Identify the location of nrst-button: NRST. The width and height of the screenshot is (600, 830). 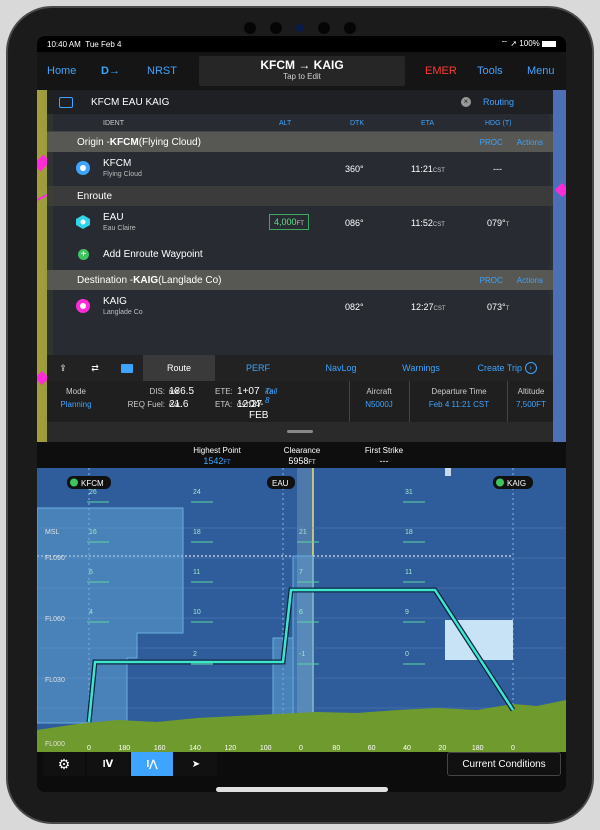
(162, 71).